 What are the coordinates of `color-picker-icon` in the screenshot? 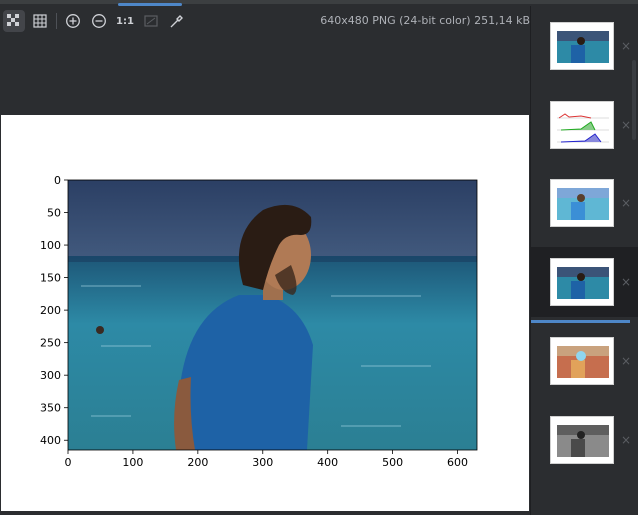 It's located at (177, 21).